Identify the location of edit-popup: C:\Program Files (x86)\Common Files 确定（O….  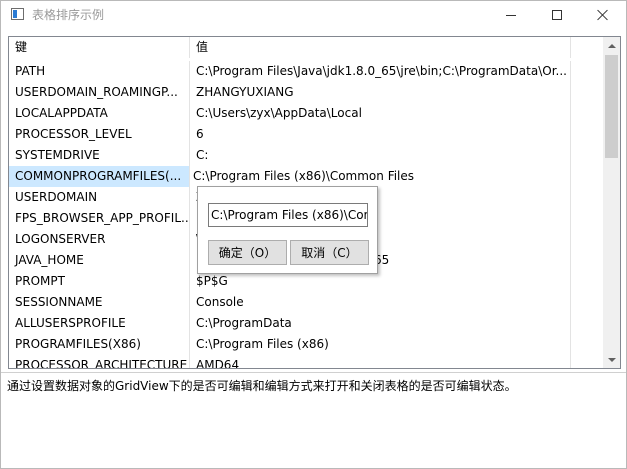
(287, 230).